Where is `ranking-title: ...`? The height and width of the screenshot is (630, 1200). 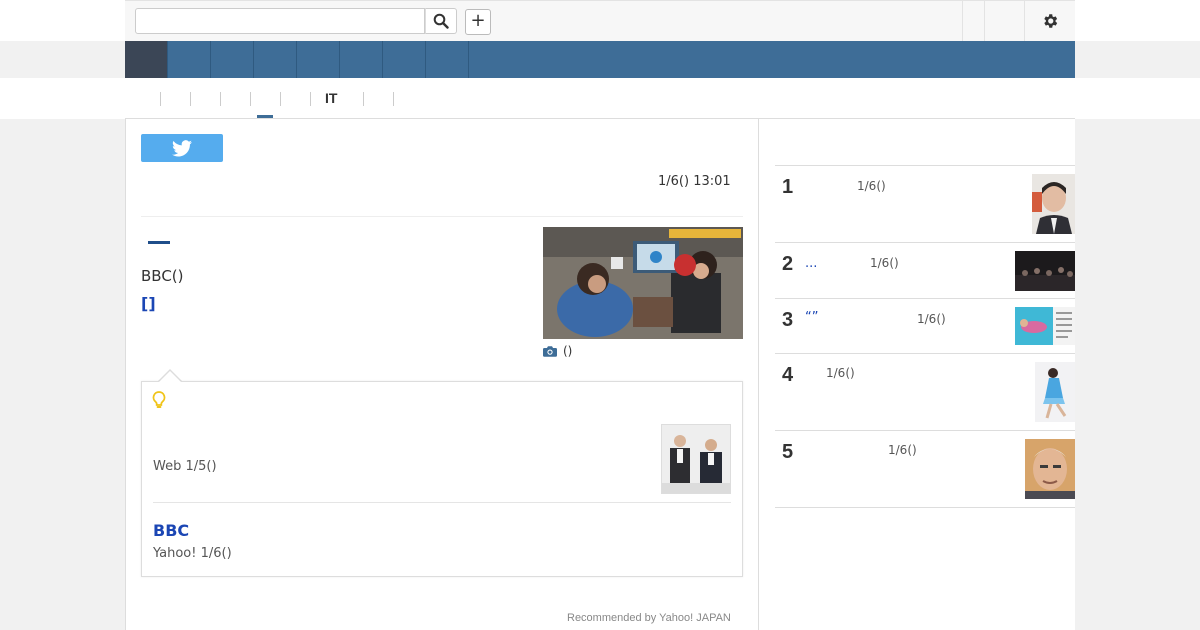
ranking-title: ... is located at coordinates (811, 263).